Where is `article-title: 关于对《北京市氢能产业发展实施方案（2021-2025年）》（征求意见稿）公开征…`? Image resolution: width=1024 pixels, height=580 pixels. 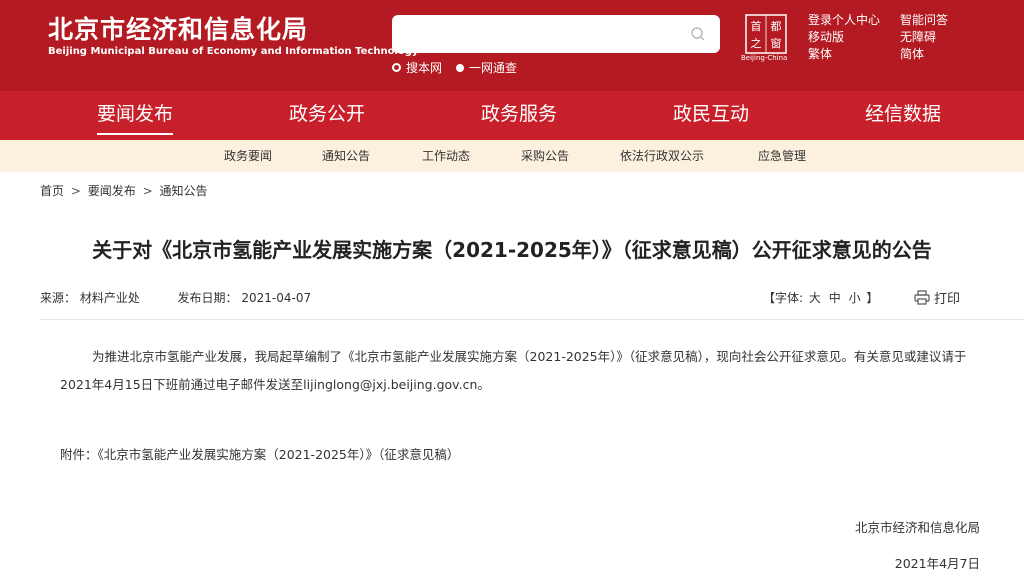 article-title: 关于对《北京市氢能产业发展实施方案（2021-2025年）》（征求意见稿）公开征… is located at coordinates (512, 250).